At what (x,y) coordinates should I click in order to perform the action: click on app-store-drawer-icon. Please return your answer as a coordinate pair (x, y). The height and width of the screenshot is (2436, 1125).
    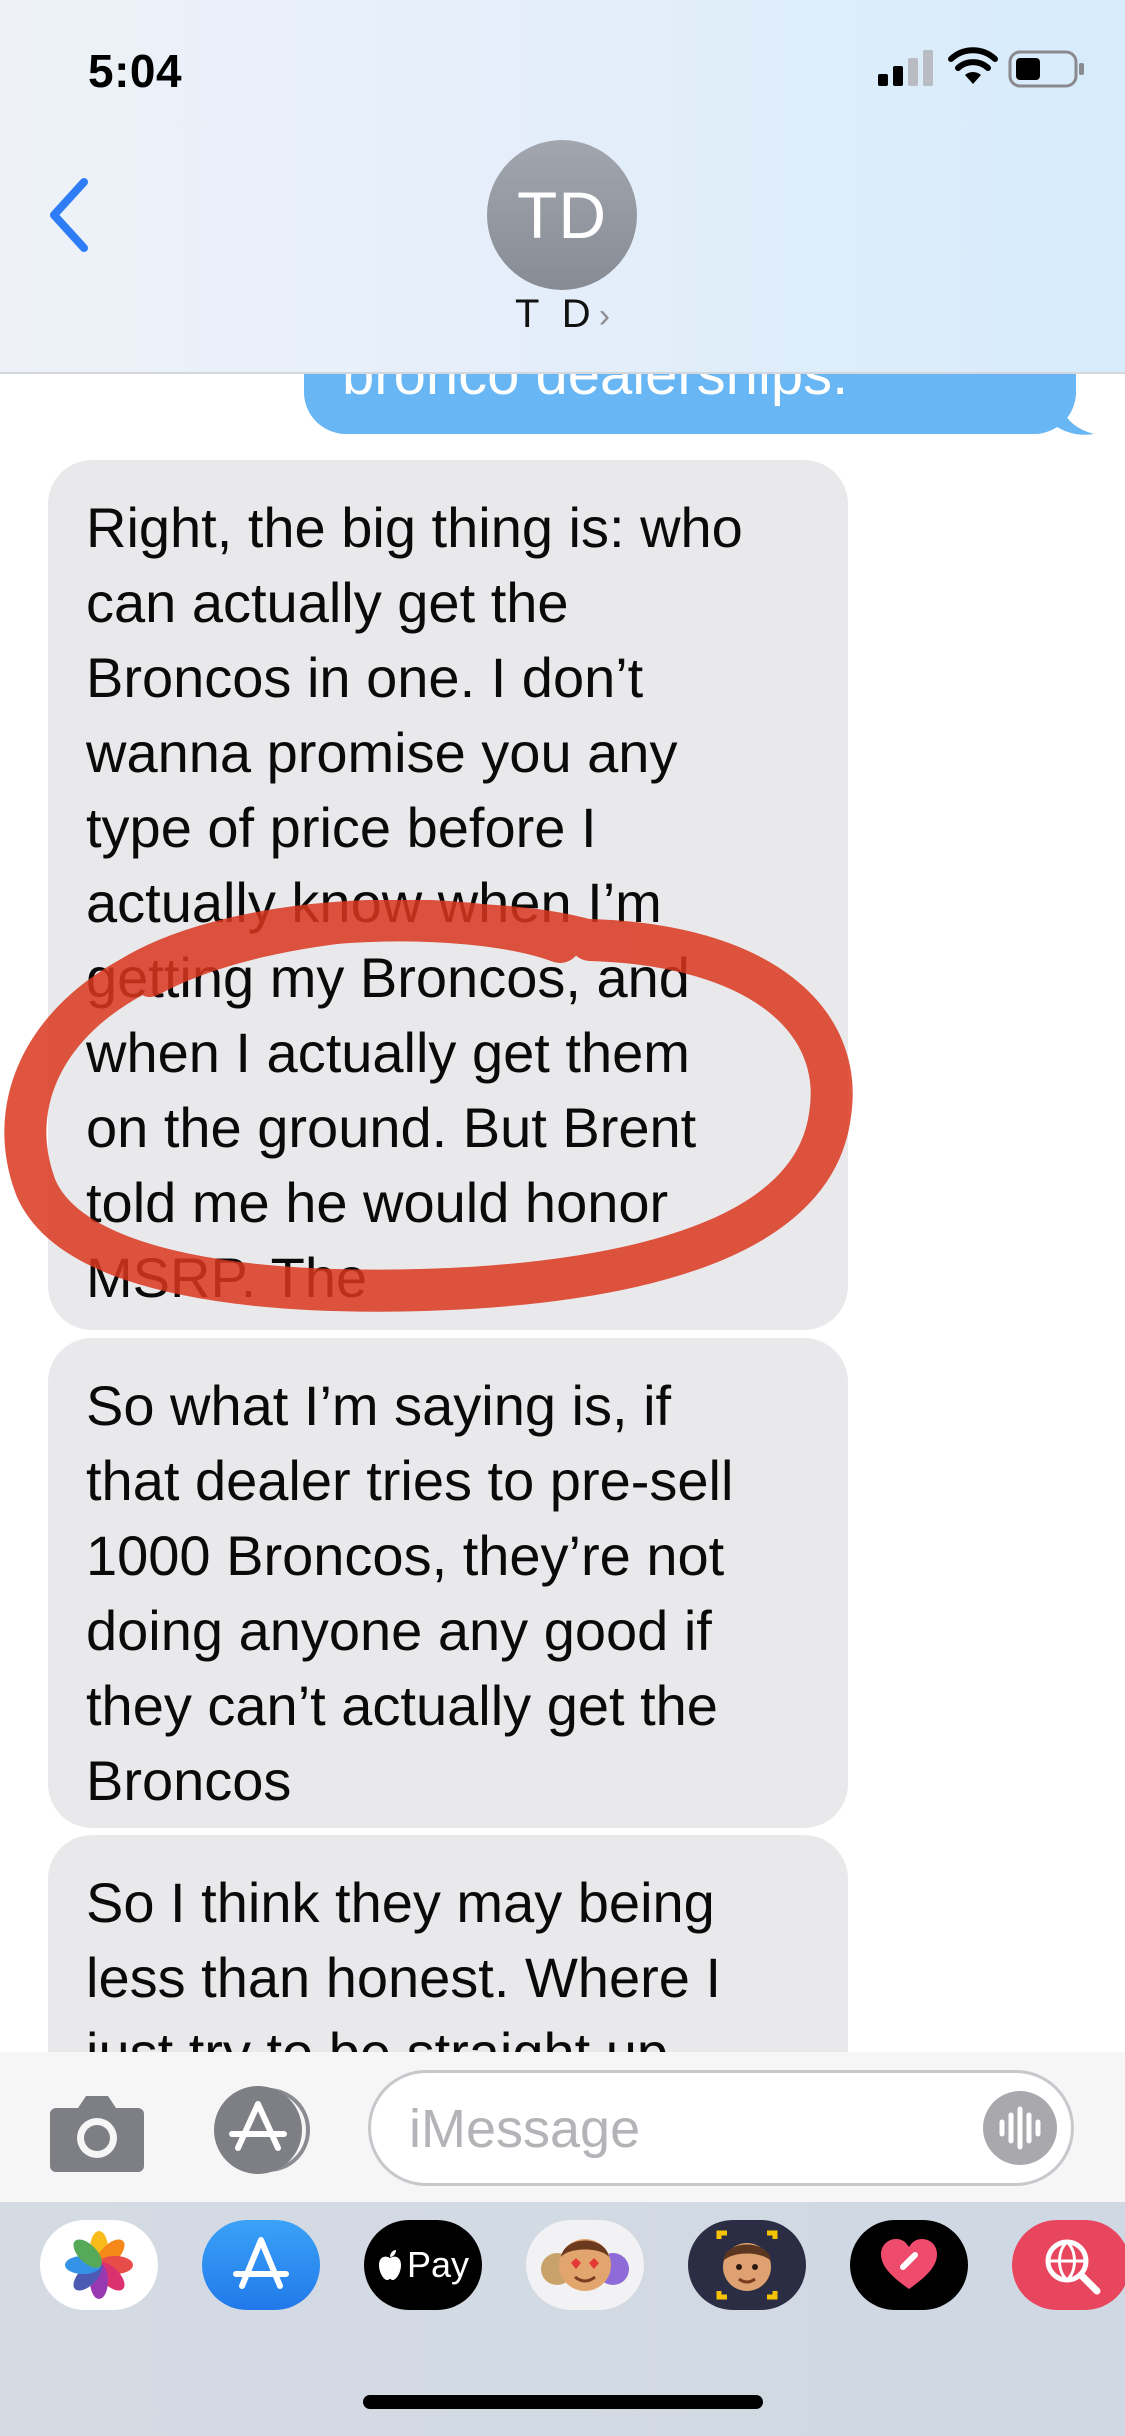
    Looking at the image, I should click on (264, 2130).